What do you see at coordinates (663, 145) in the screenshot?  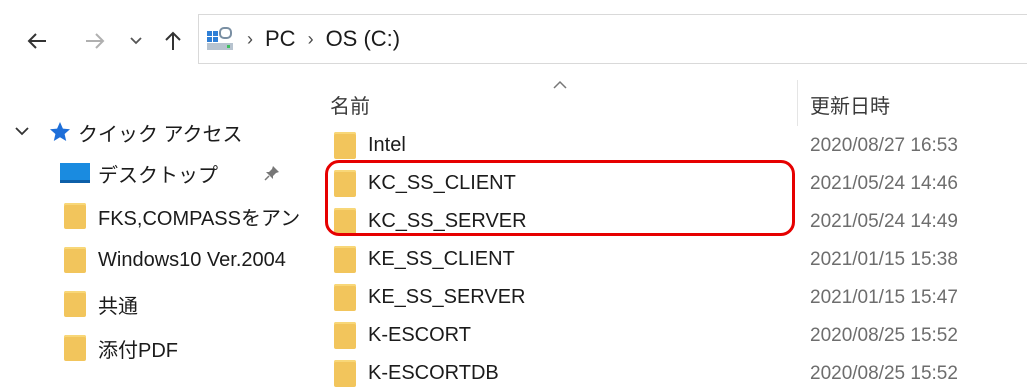 I see `list-item: Intel 2020/08/27 16:53` at bounding box center [663, 145].